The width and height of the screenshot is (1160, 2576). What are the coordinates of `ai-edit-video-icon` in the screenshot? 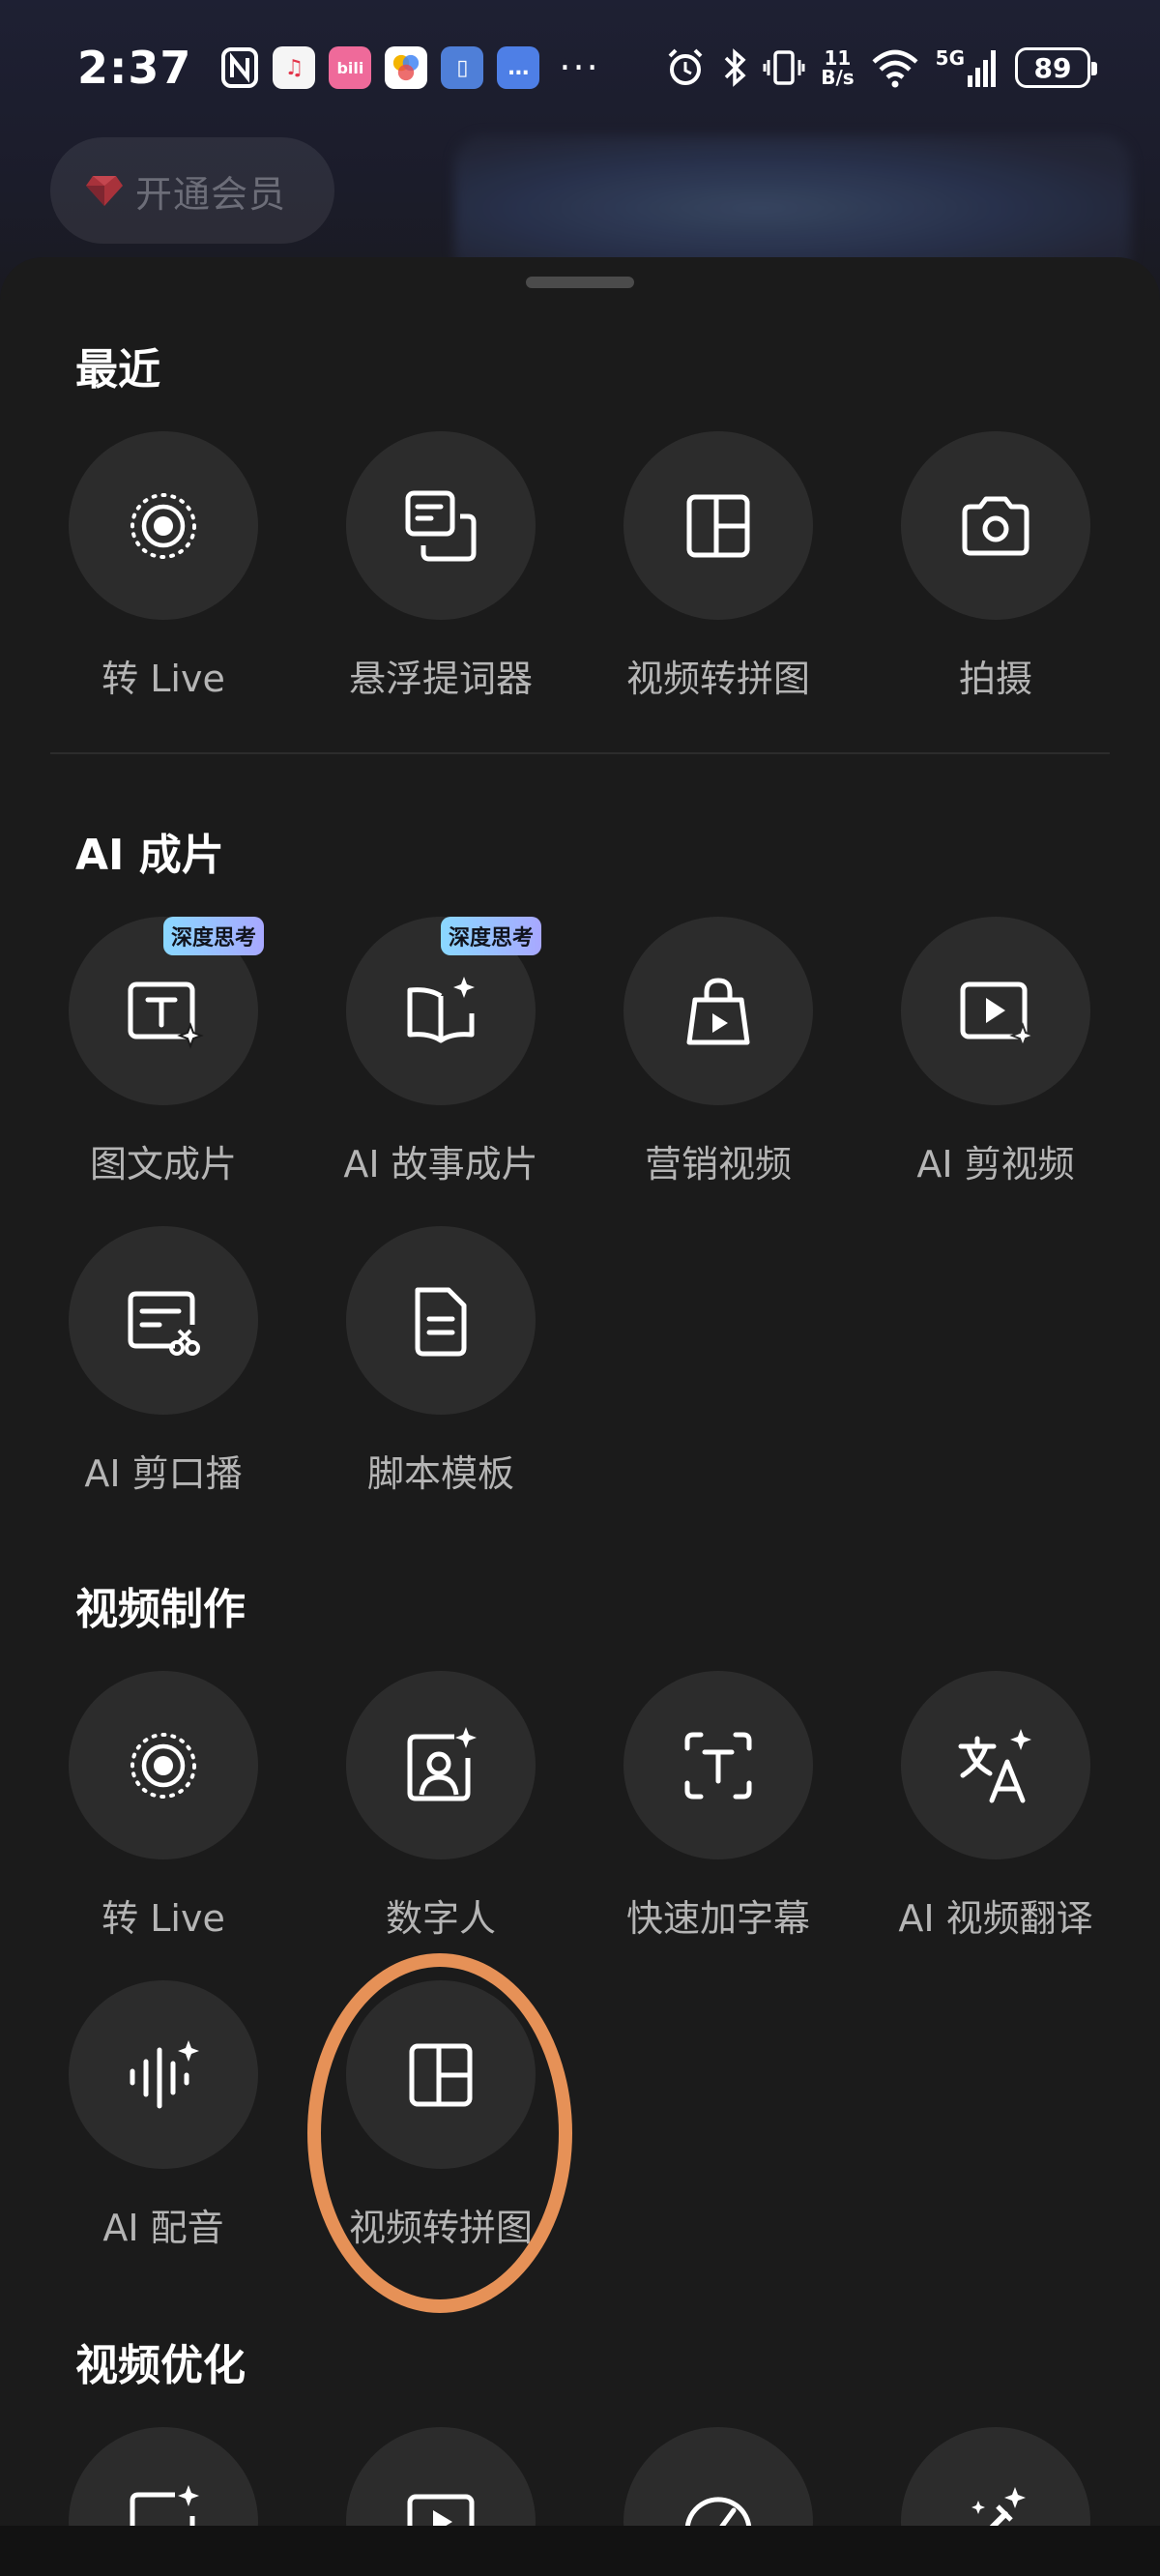 It's located at (998, 1015).